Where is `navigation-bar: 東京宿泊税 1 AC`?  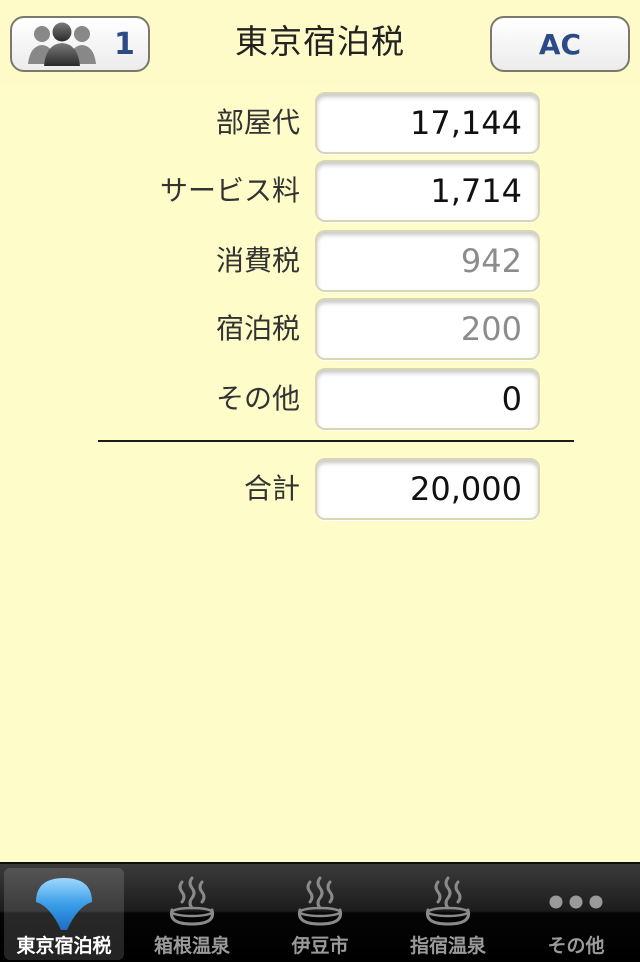 navigation-bar: 東京宿泊税 1 AC is located at coordinates (320, 43).